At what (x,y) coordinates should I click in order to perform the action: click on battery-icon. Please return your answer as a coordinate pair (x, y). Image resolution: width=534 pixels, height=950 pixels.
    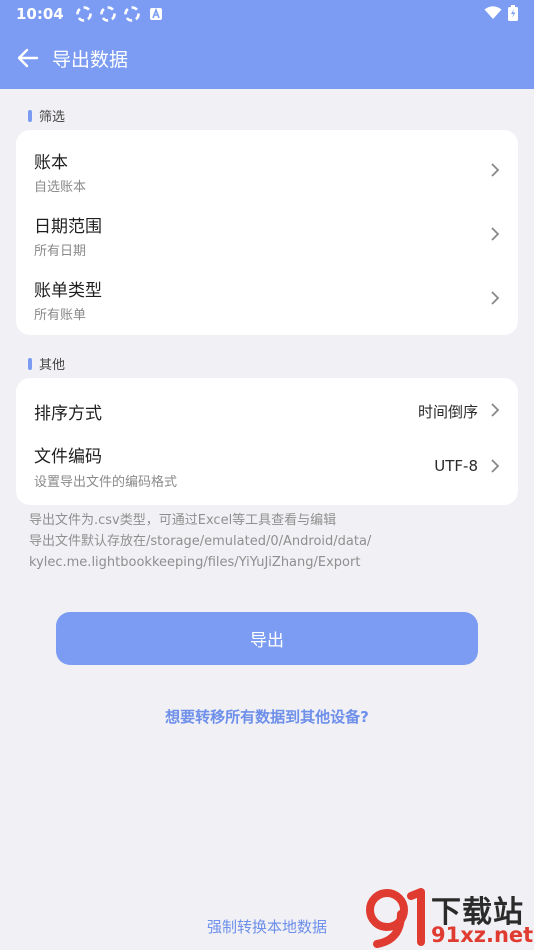
    Looking at the image, I should click on (513, 15).